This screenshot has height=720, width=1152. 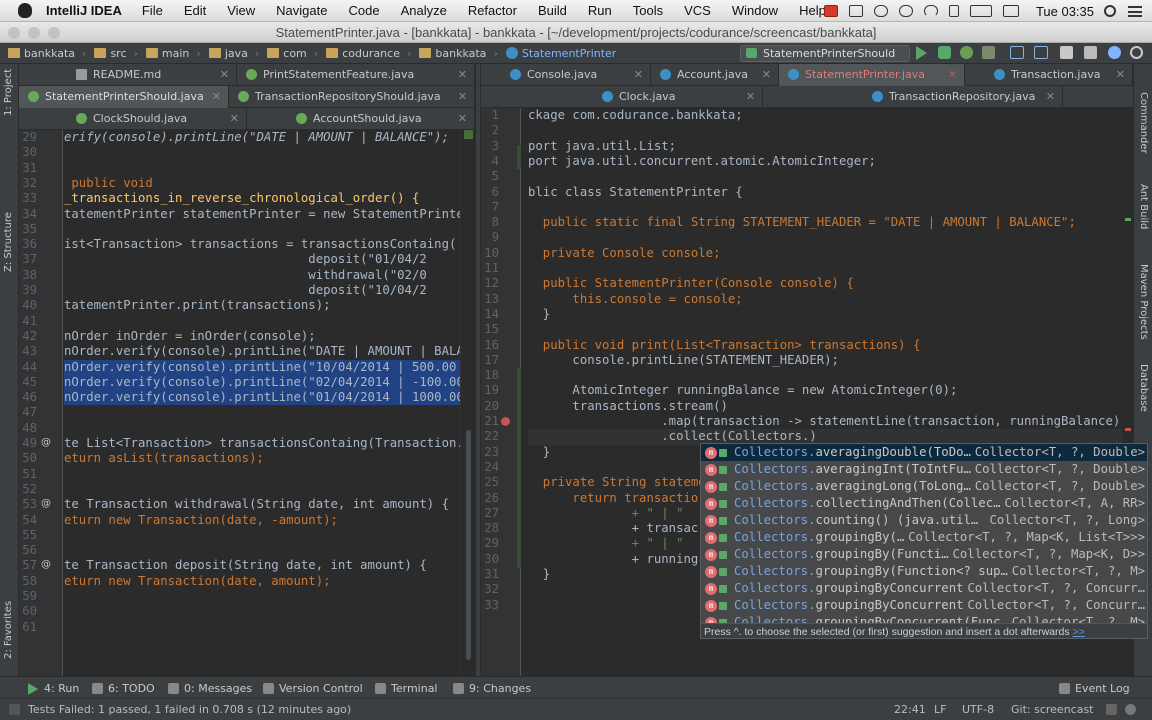 What do you see at coordinates (505, 421) in the screenshot?
I see `breakpoint-icon` at bounding box center [505, 421].